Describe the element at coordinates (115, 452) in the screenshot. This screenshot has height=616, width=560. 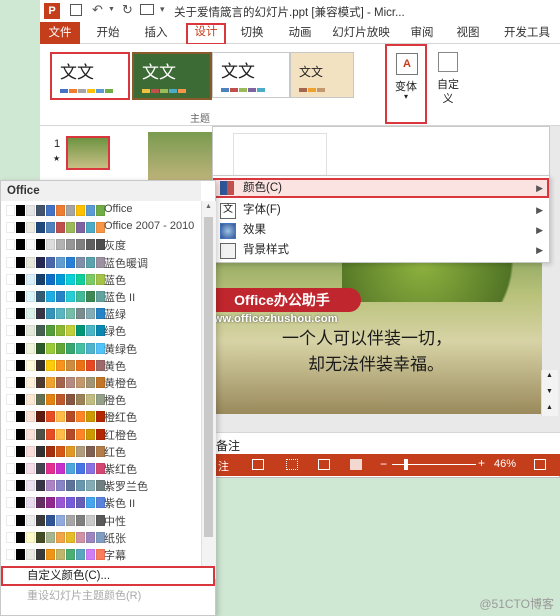
I see `color-scheme-name: 红色` at that location.